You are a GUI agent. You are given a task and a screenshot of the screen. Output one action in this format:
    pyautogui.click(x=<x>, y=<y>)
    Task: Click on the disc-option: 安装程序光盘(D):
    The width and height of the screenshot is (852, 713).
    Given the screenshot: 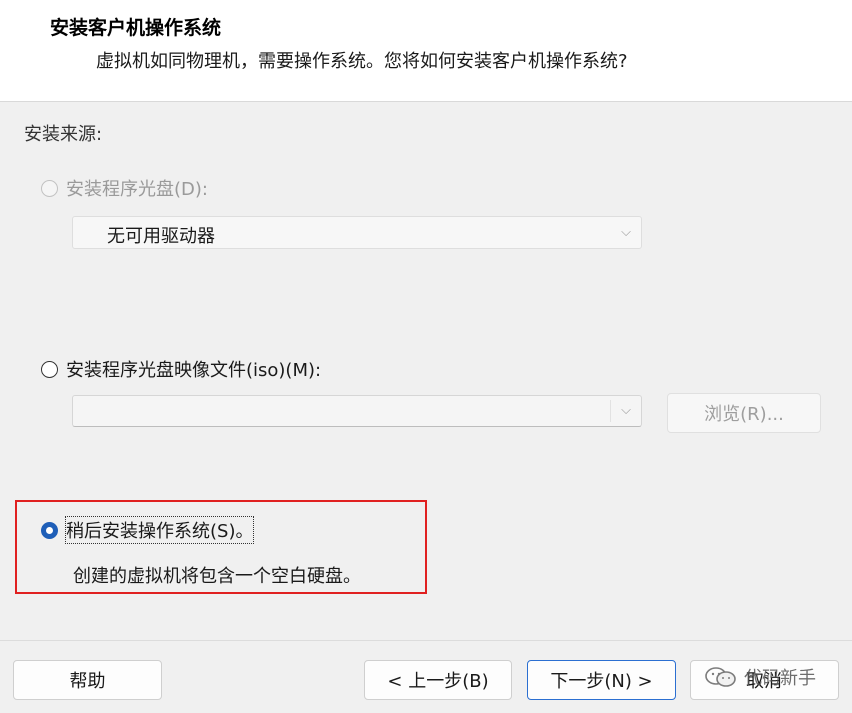 What is the action you would take?
    pyautogui.click(x=124, y=188)
    